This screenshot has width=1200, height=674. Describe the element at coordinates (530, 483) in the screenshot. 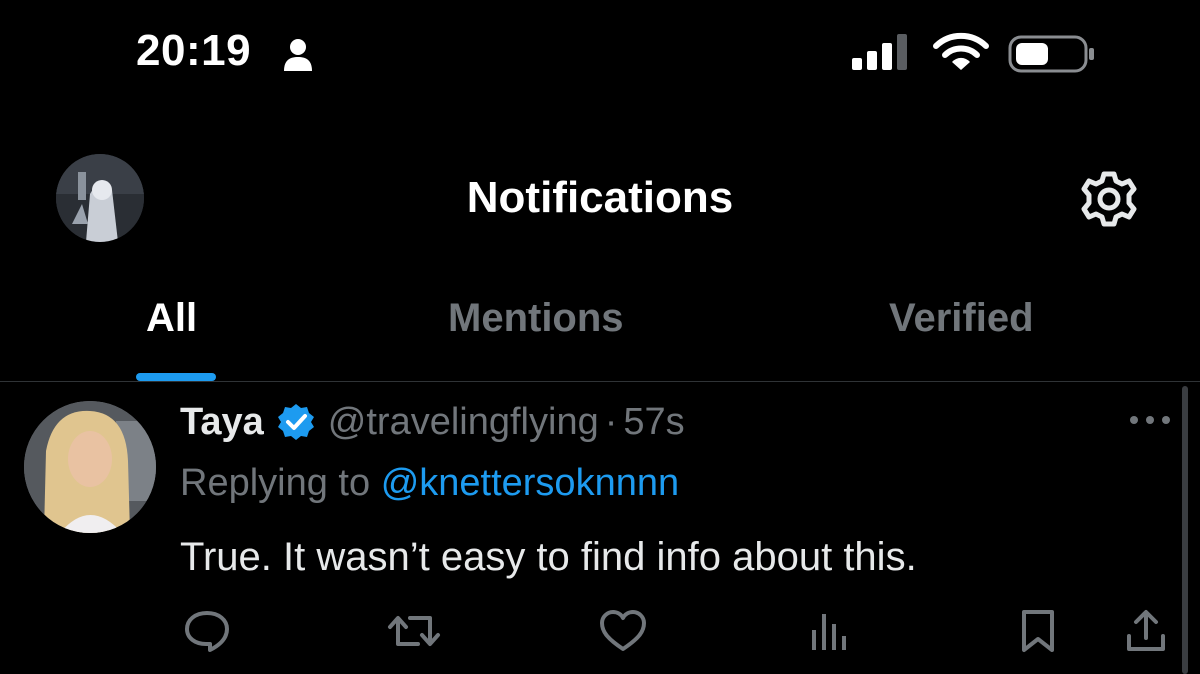

I see `reply-target-handle: @knettersoknnnn` at that location.